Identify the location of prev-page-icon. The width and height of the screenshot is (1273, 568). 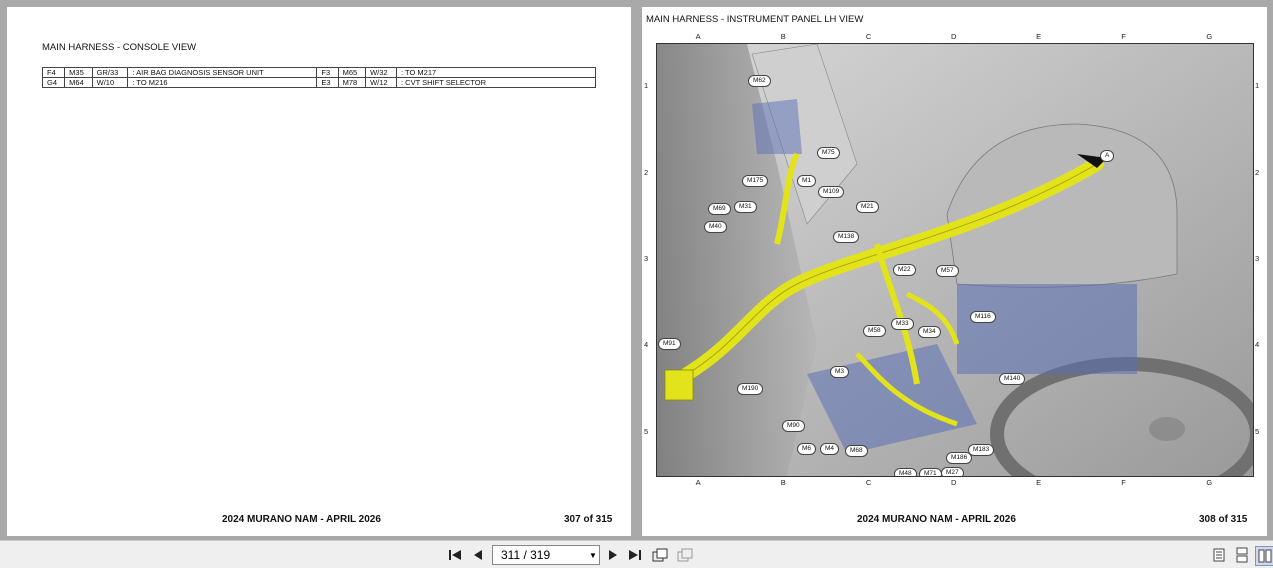
(478, 555).